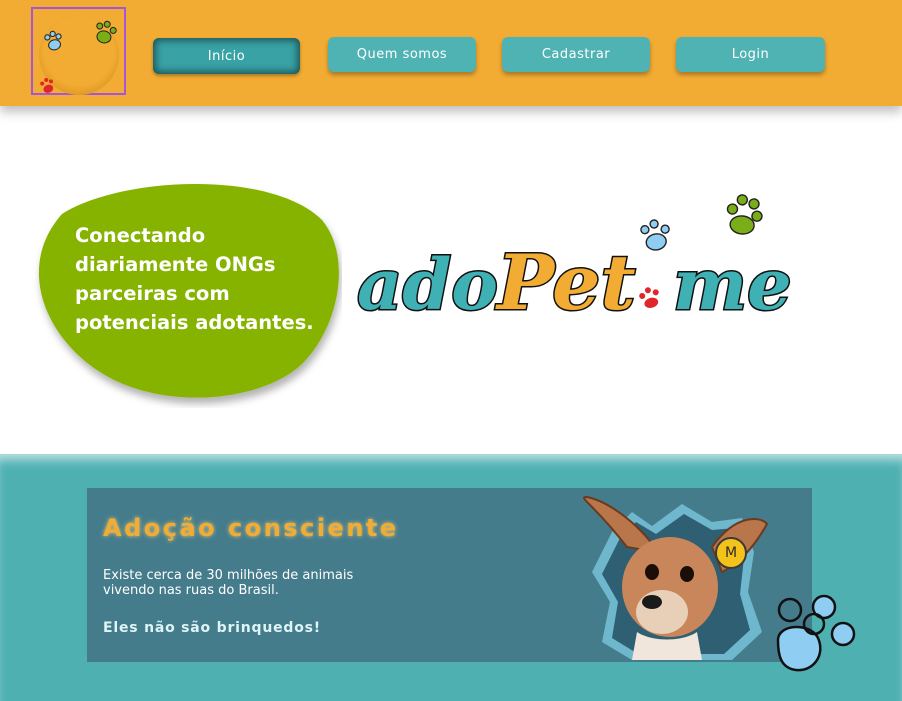 This screenshot has width=902, height=701. Describe the element at coordinates (744, 214) in the screenshot. I see `green-paw-icon` at that location.